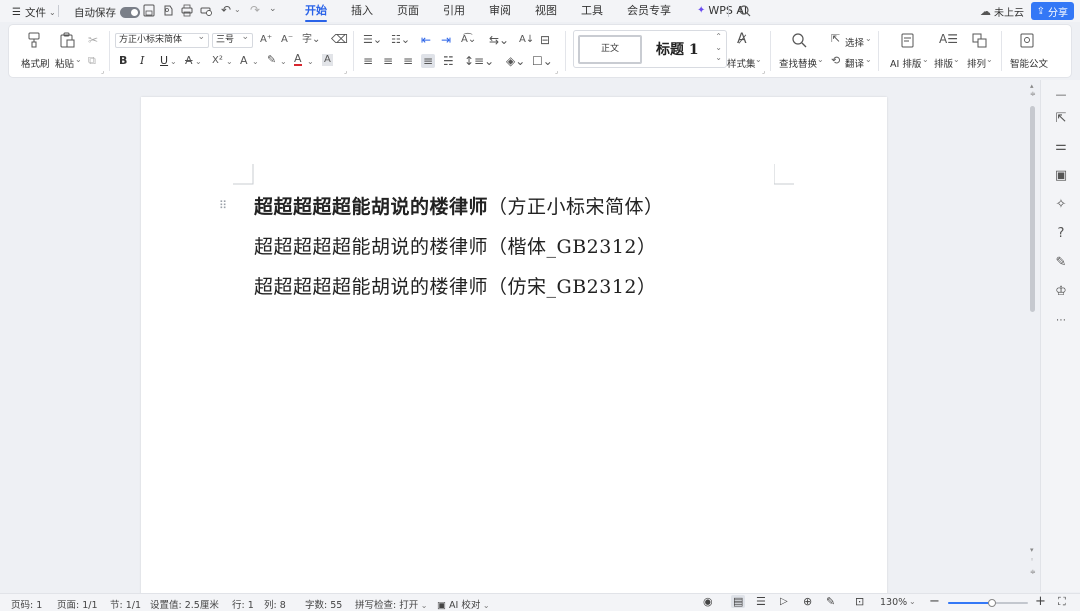 The height and width of the screenshot is (611, 1080). Describe the element at coordinates (206, 10) in the screenshot. I see `print-preview-icon` at that location.